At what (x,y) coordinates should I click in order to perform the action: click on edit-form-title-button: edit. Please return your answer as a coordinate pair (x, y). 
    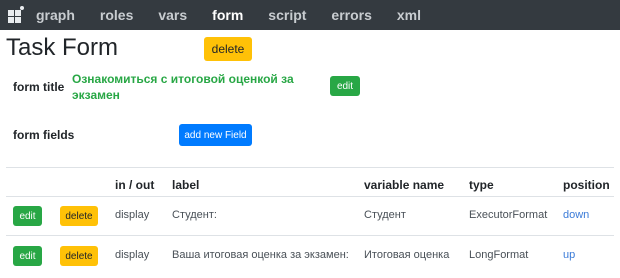
    Looking at the image, I should click on (345, 86).